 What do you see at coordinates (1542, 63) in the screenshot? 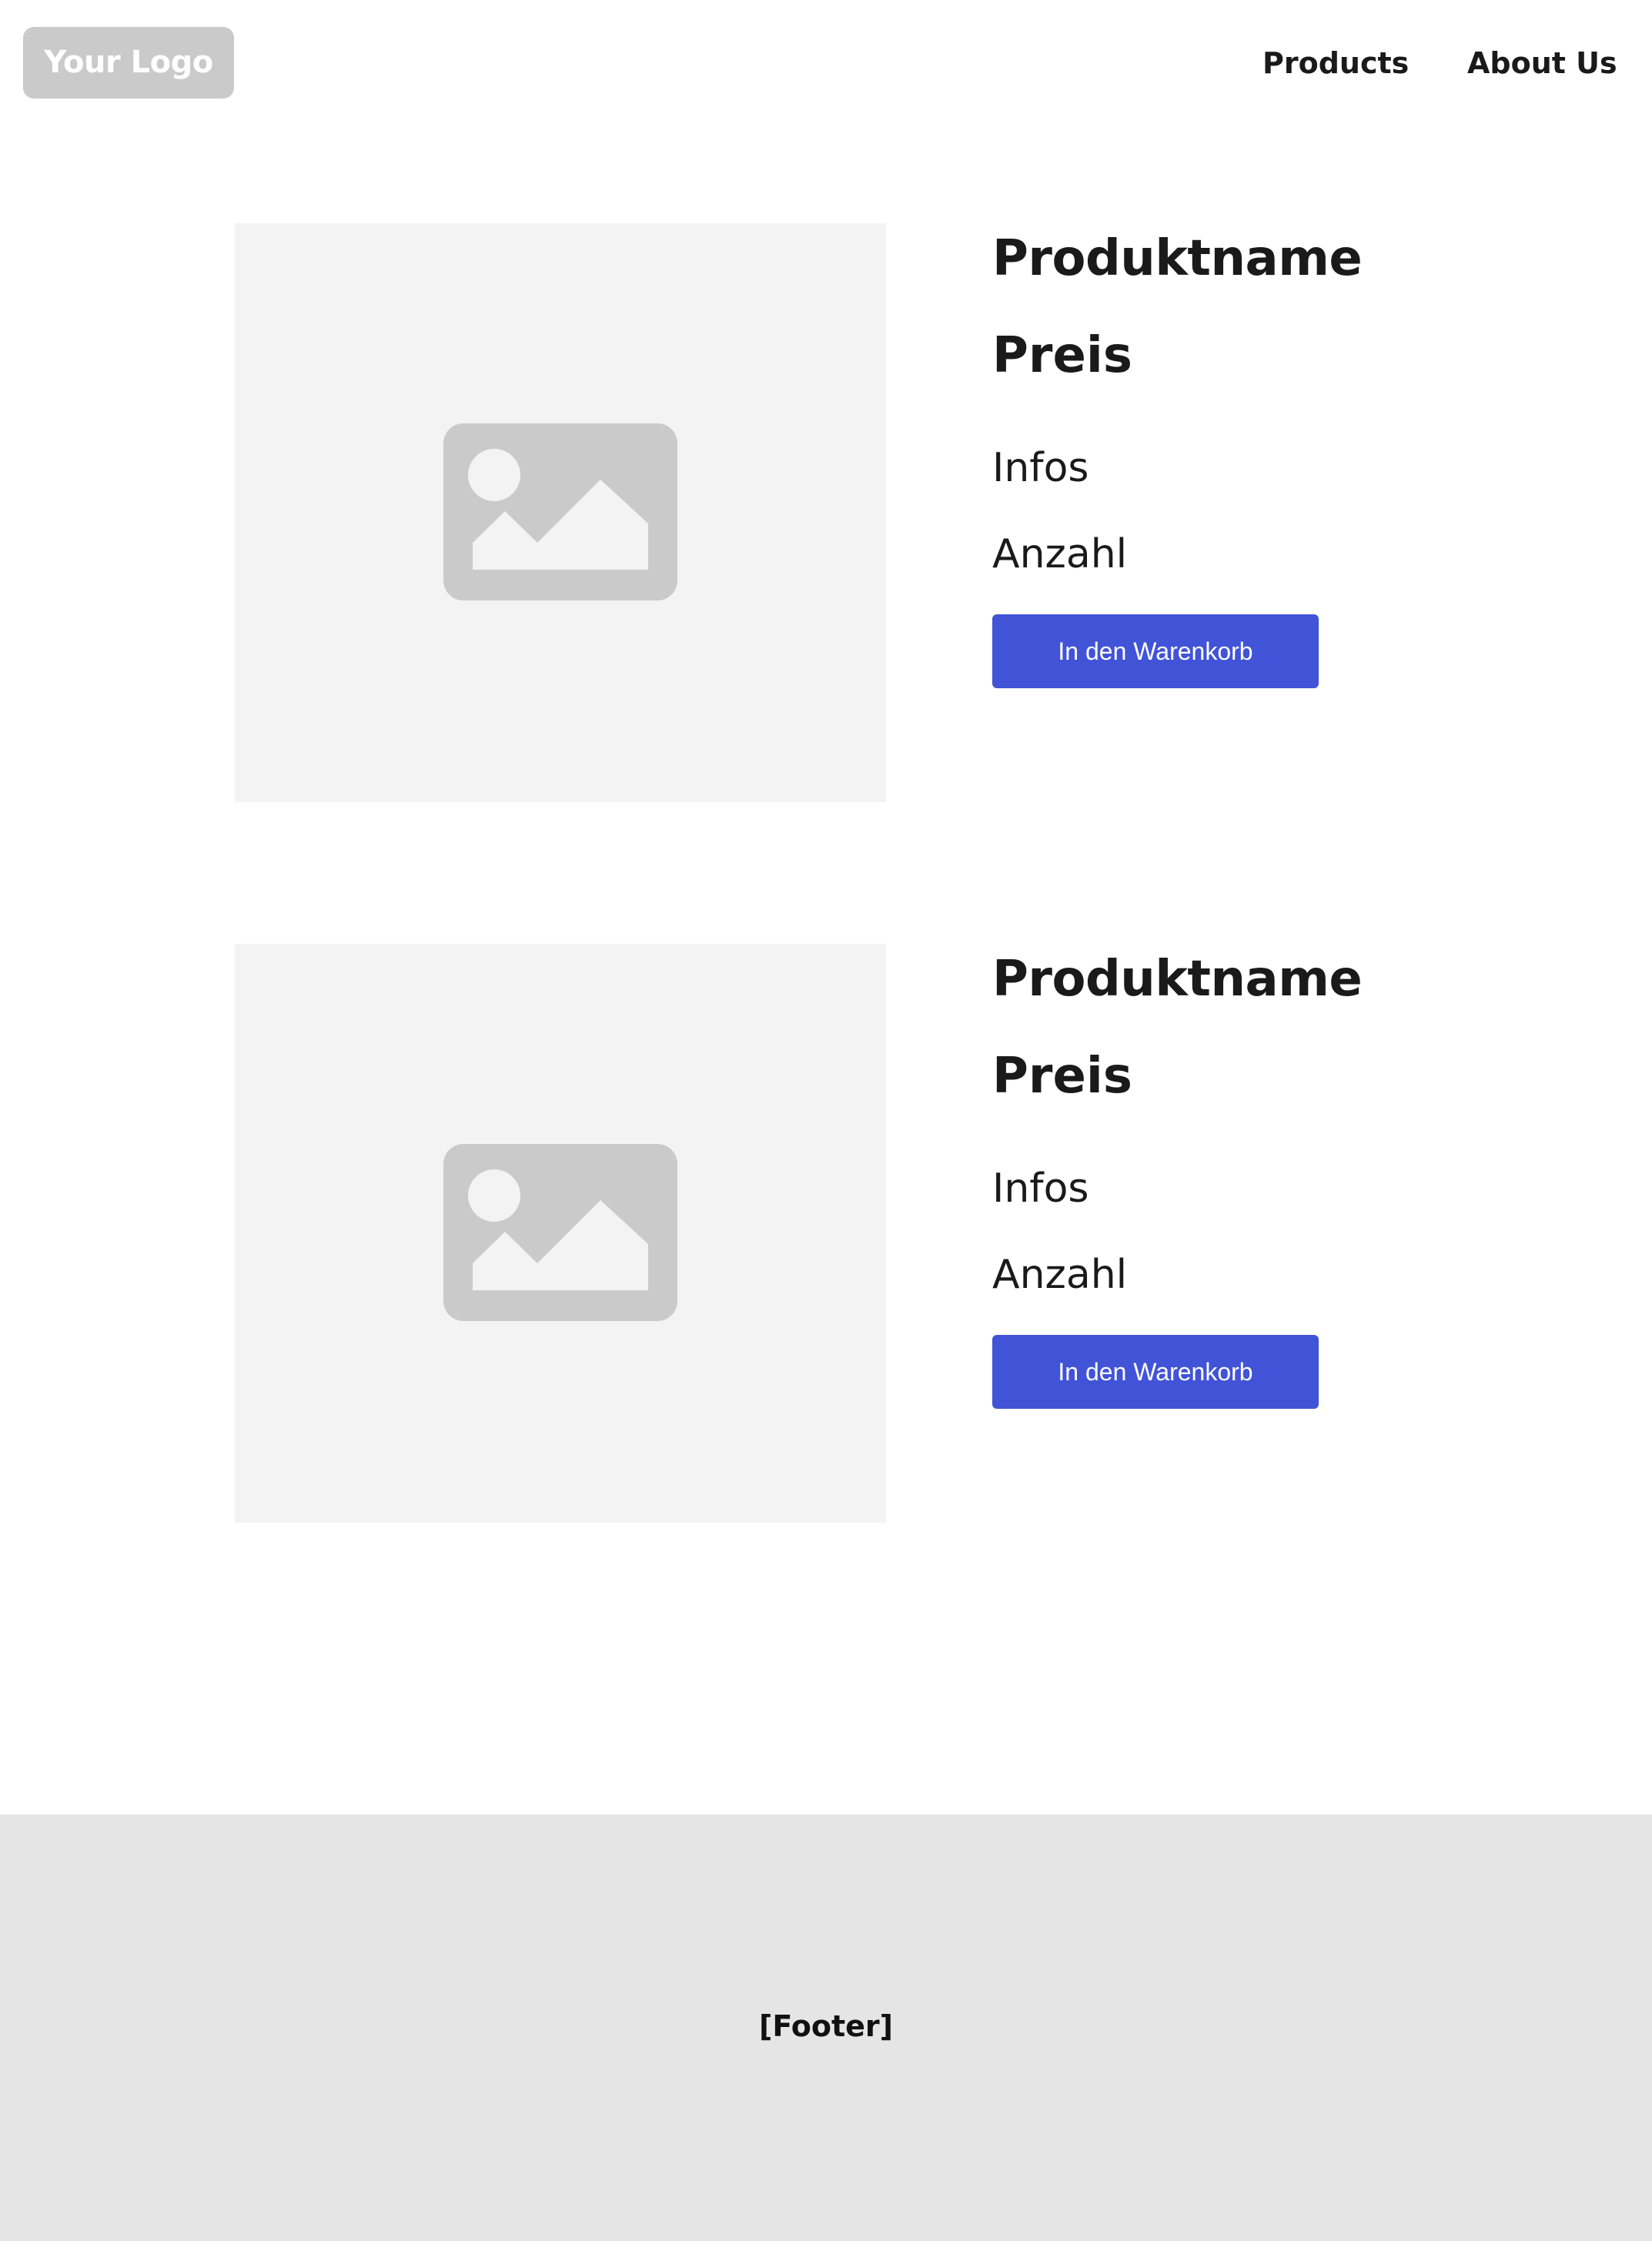
I see `nav-link-about-us: About Us` at bounding box center [1542, 63].